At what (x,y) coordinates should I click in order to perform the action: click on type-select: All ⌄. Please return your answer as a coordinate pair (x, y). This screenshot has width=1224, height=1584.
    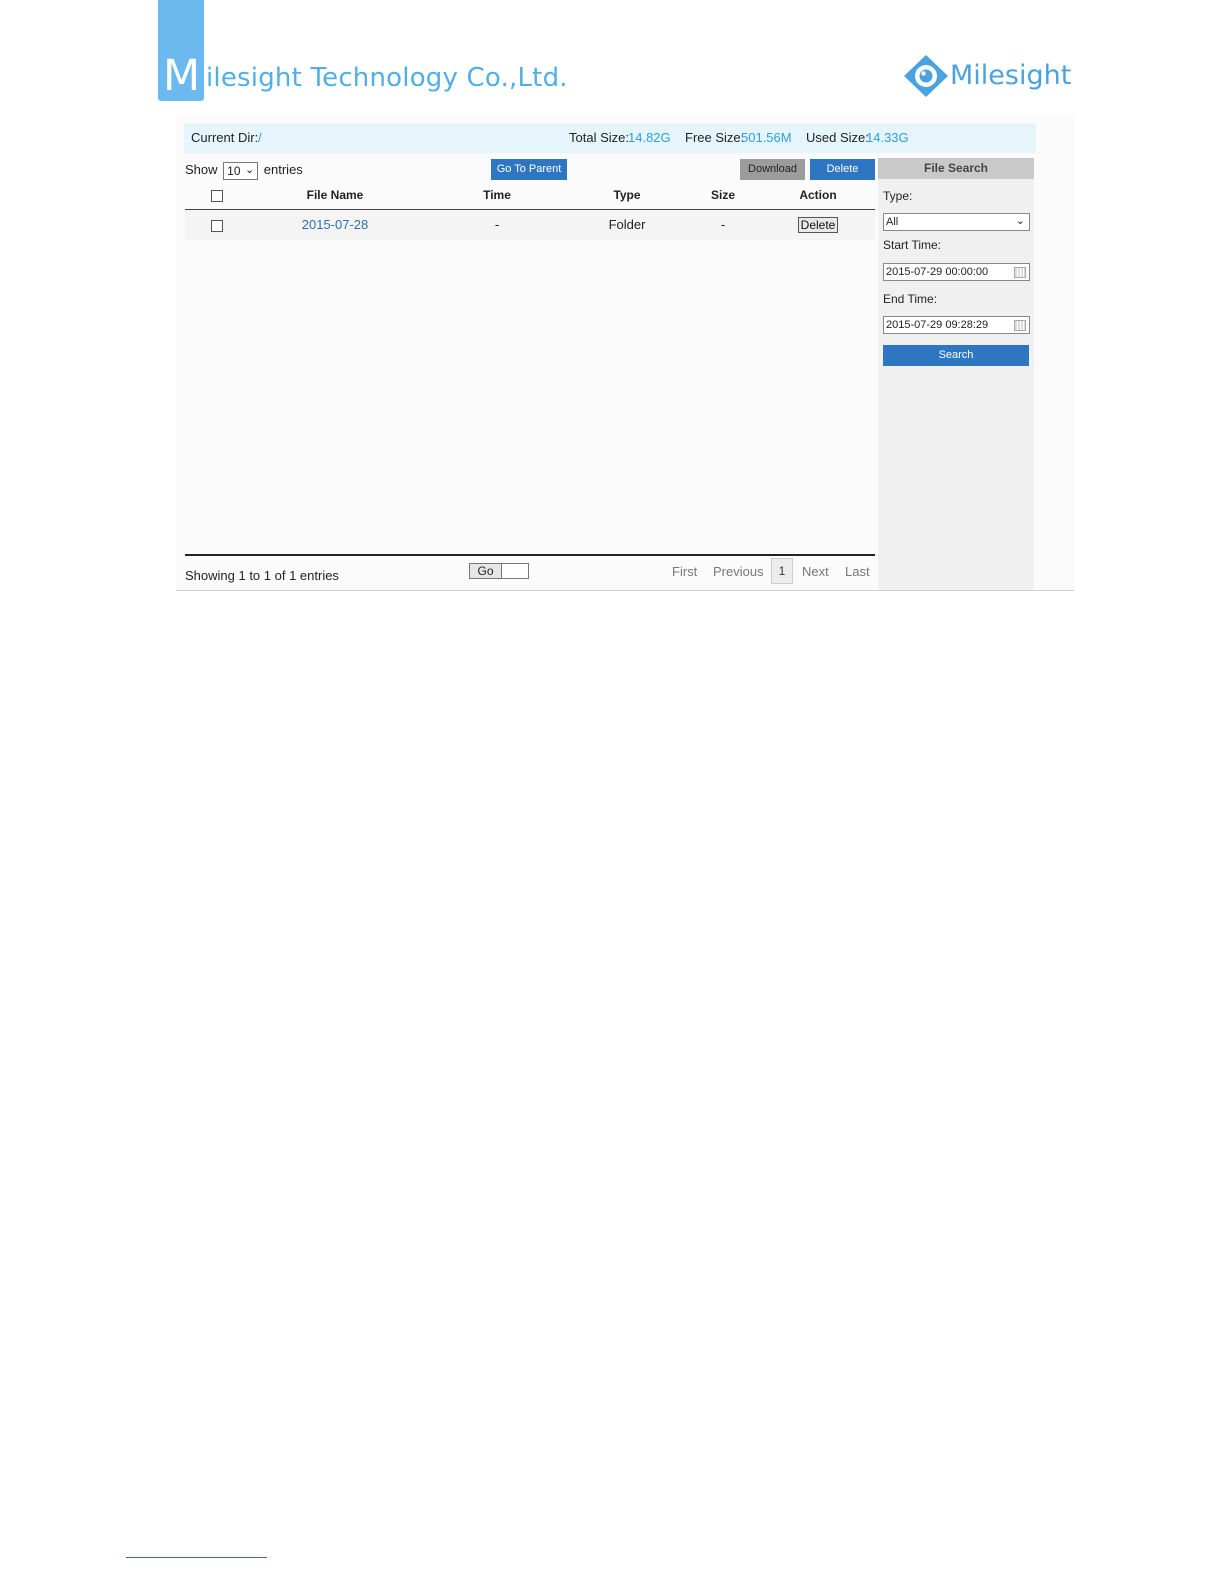
    Looking at the image, I should click on (956, 222).